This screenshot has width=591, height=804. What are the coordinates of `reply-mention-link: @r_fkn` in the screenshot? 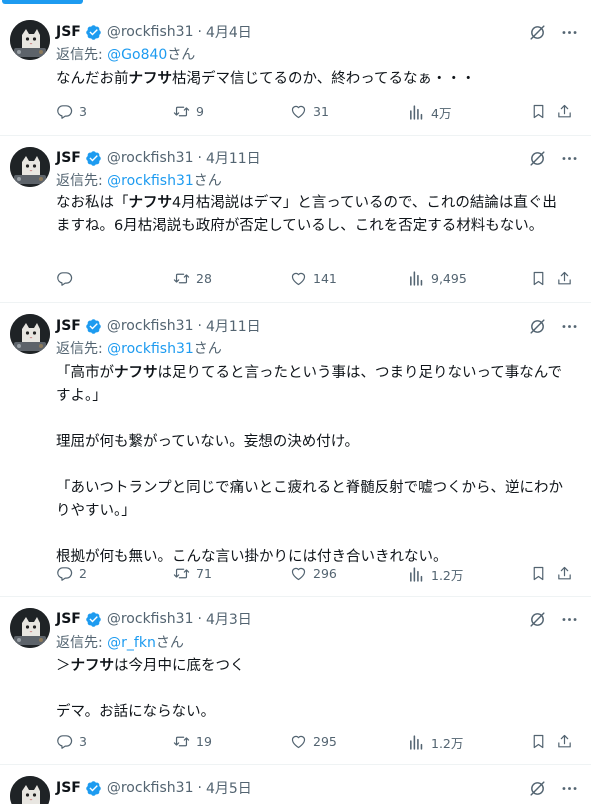 It's located at (131, 643).